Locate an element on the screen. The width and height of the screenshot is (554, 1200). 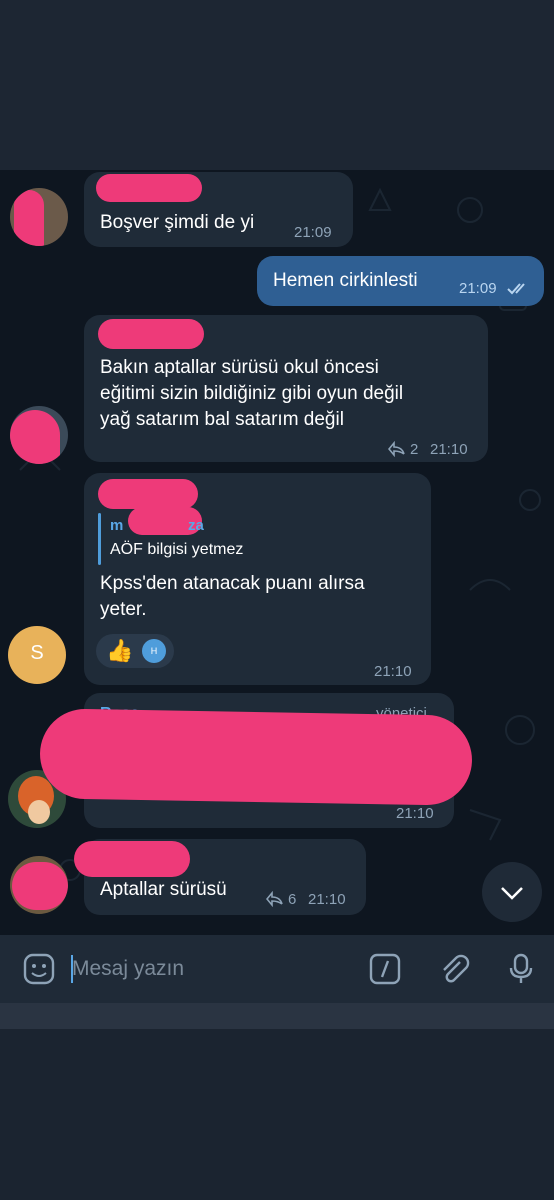
message-input: Mesaj yazın is located at coordinates (128, 969).